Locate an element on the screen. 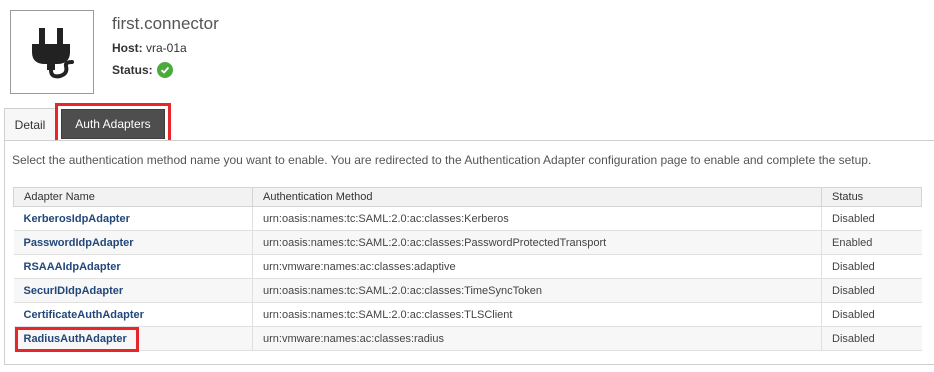 The width and height of the screenshot is (934, 372). connector-icon-box is located at coordinates (52, 52).